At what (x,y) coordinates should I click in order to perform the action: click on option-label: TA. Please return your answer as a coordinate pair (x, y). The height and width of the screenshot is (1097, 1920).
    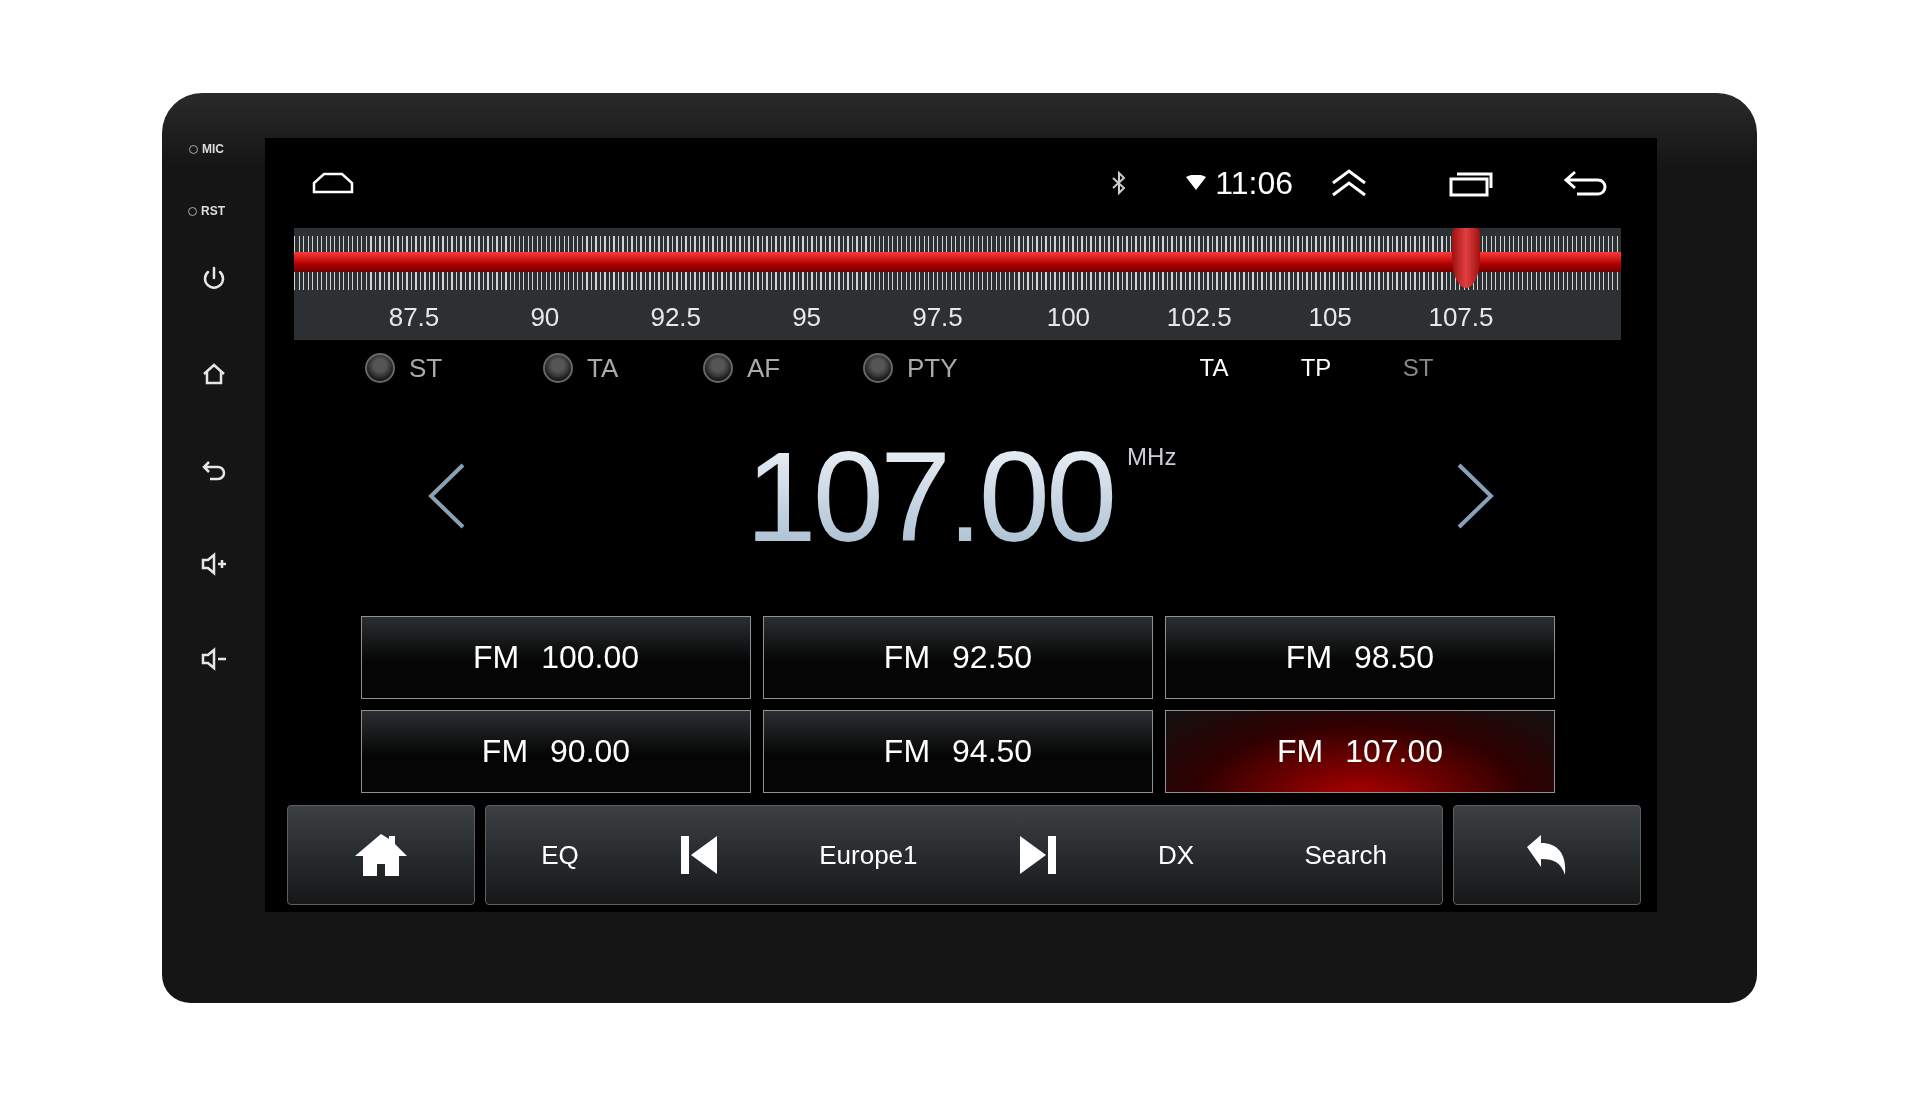
    Looking at the image, I should click on (603, 368).